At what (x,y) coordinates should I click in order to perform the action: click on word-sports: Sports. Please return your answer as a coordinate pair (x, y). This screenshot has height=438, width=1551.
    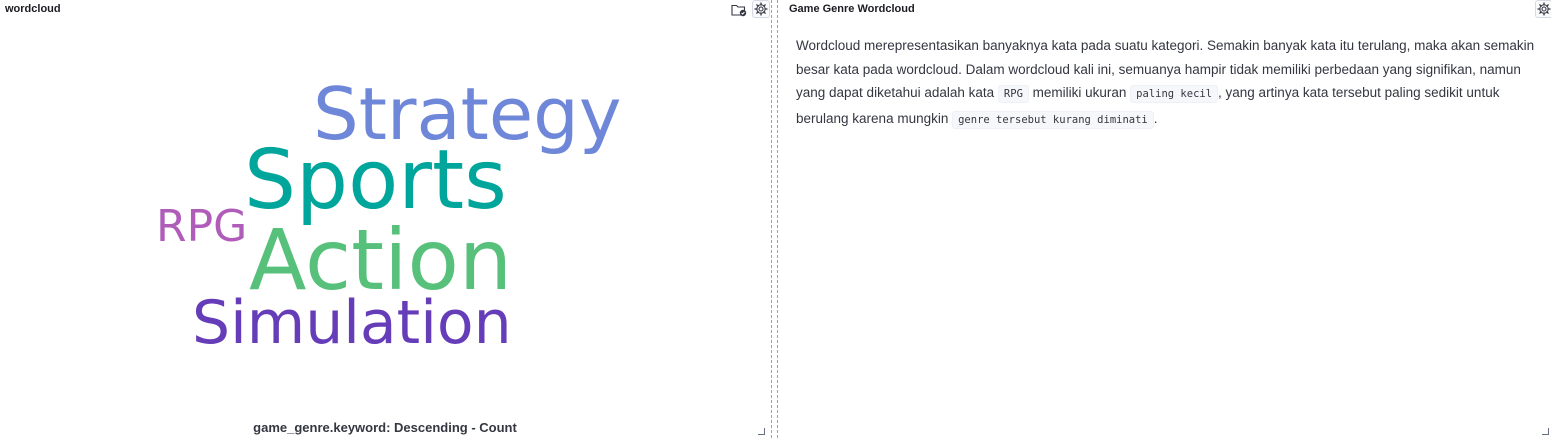
    Looking at the image, I should click on (375, 181).